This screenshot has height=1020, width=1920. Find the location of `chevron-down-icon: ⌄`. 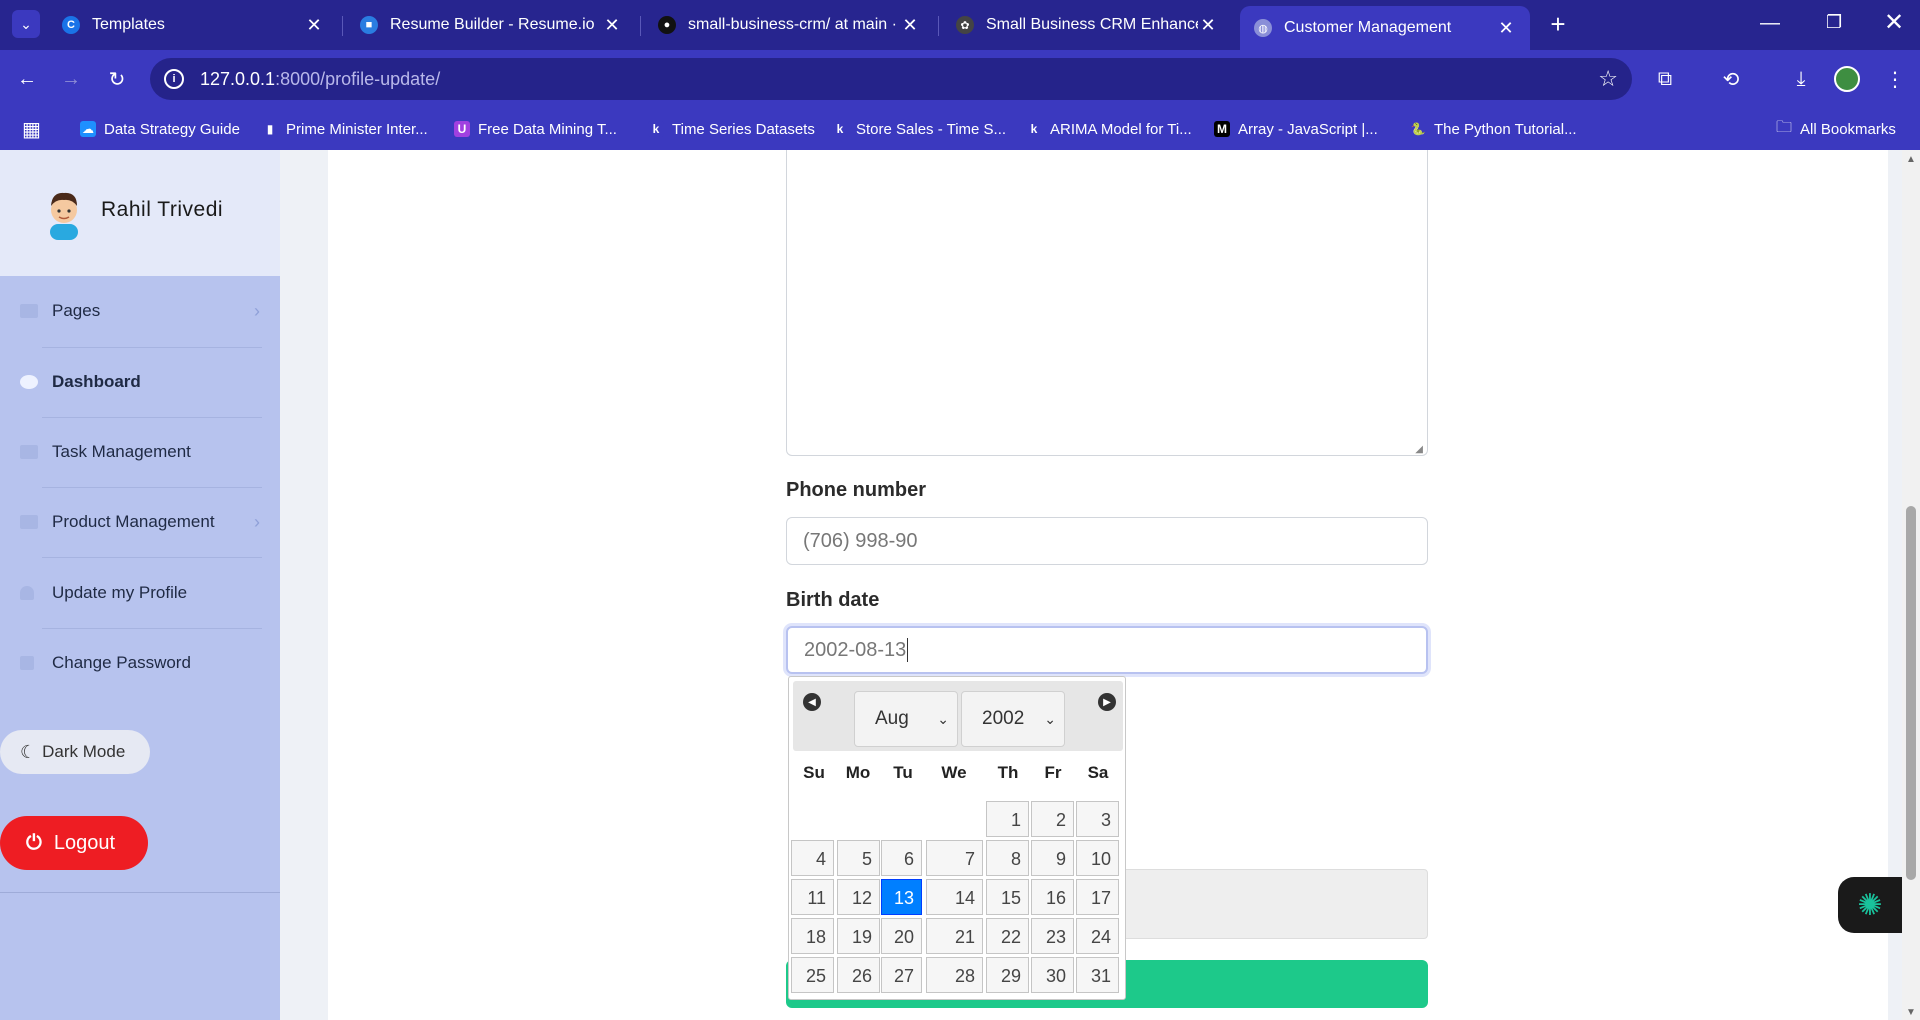

chevron-down-icon: ⌄ is located at coordinates (26, 23).